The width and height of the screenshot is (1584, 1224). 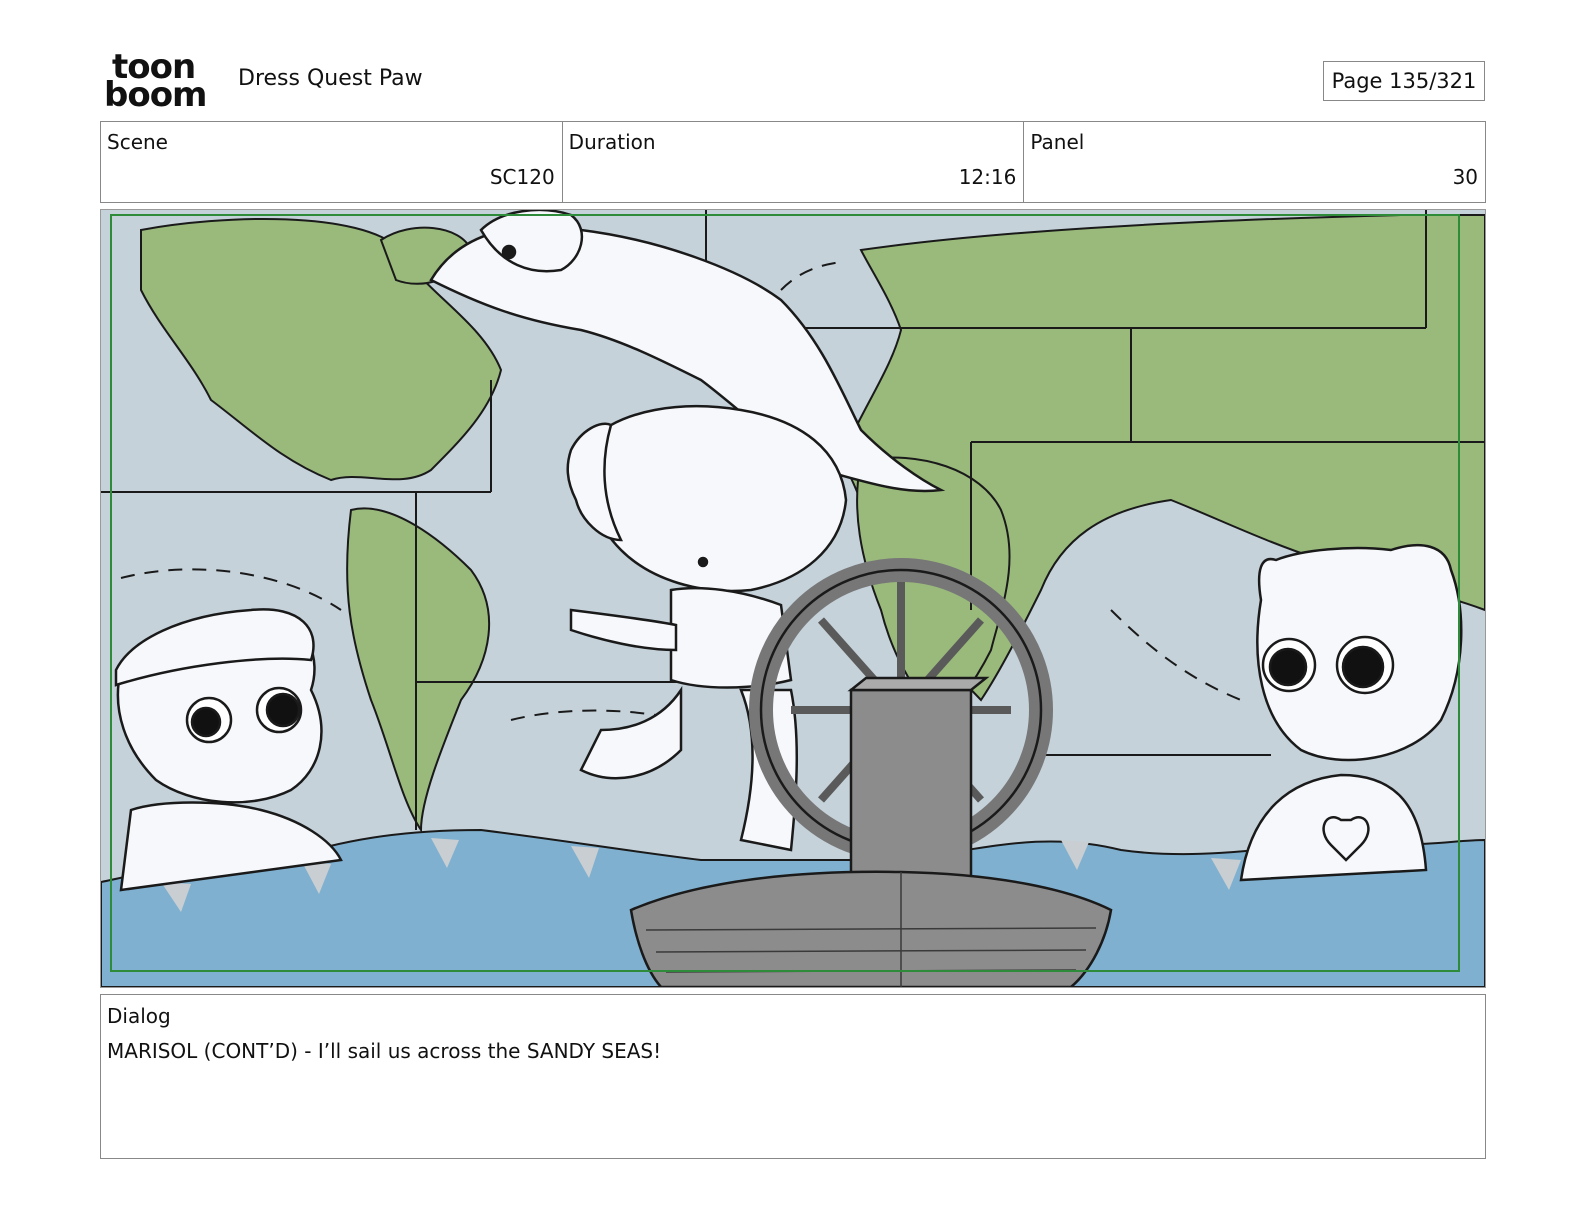 I want to click on logo-line-2: boom, so click(x=155, y=95).